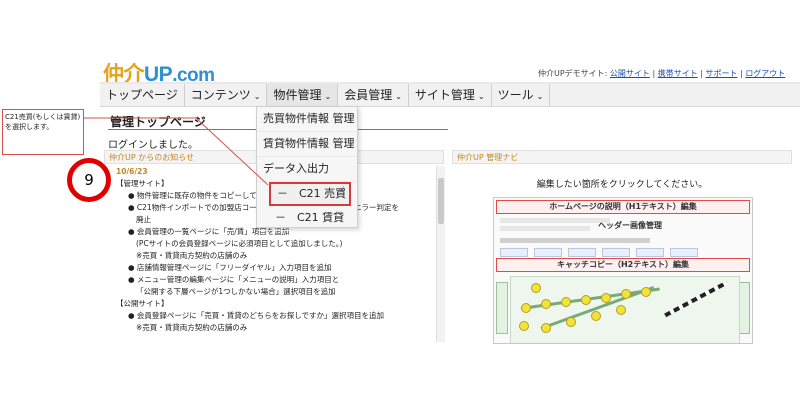 Image resolution: width=800 pixels, height=400 pixels. Describe the element at coordinates (89, 180) in the screenshot. I see `step-number-badge: 9` at that location.